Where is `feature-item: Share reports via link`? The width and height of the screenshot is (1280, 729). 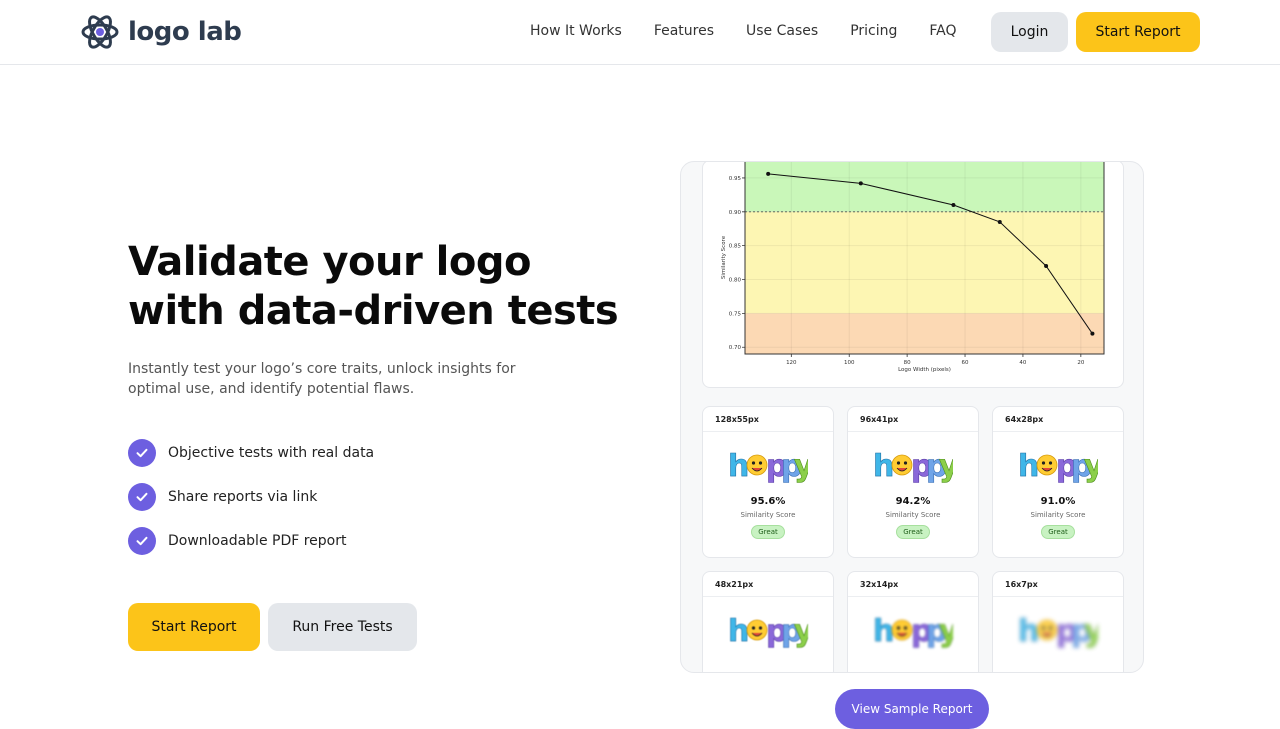
feature-item: Share reports via link is located at coordinates (251, 497).